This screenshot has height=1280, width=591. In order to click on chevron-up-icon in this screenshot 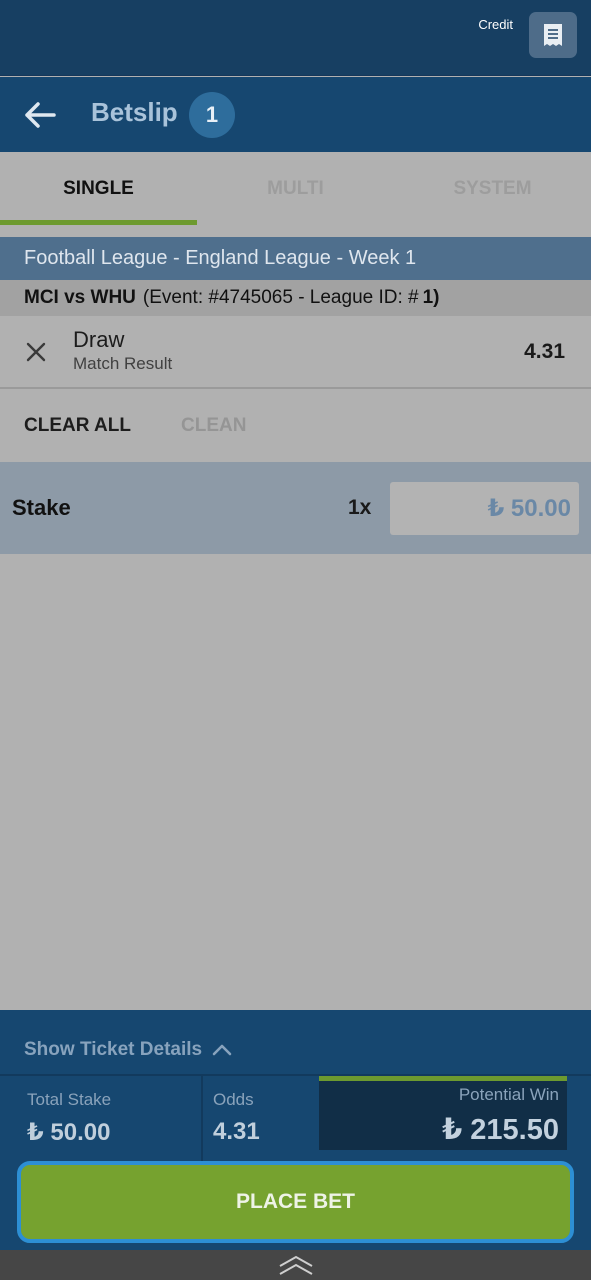, I will do `click(222, 1050)`.